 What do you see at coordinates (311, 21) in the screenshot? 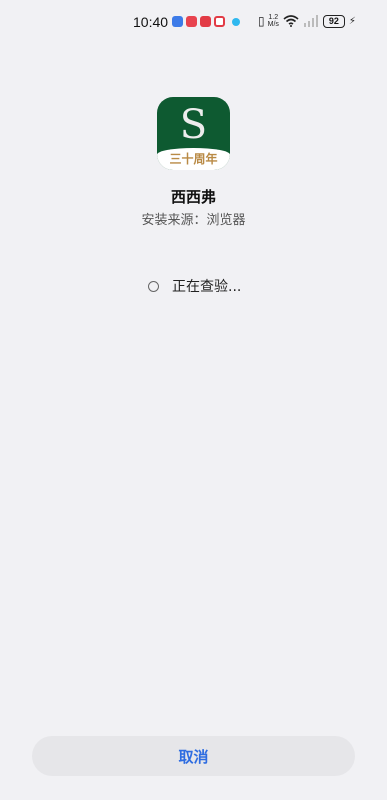
I see `signal-icon` at bounding box center [311, 21].